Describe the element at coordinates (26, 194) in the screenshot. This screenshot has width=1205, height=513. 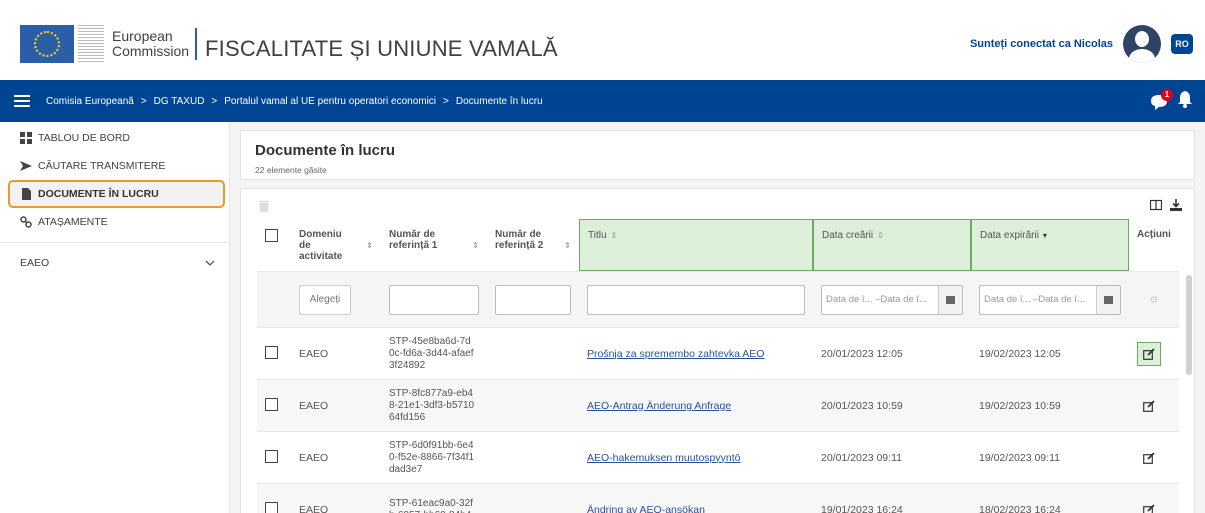
I see `document-icon` at that location.